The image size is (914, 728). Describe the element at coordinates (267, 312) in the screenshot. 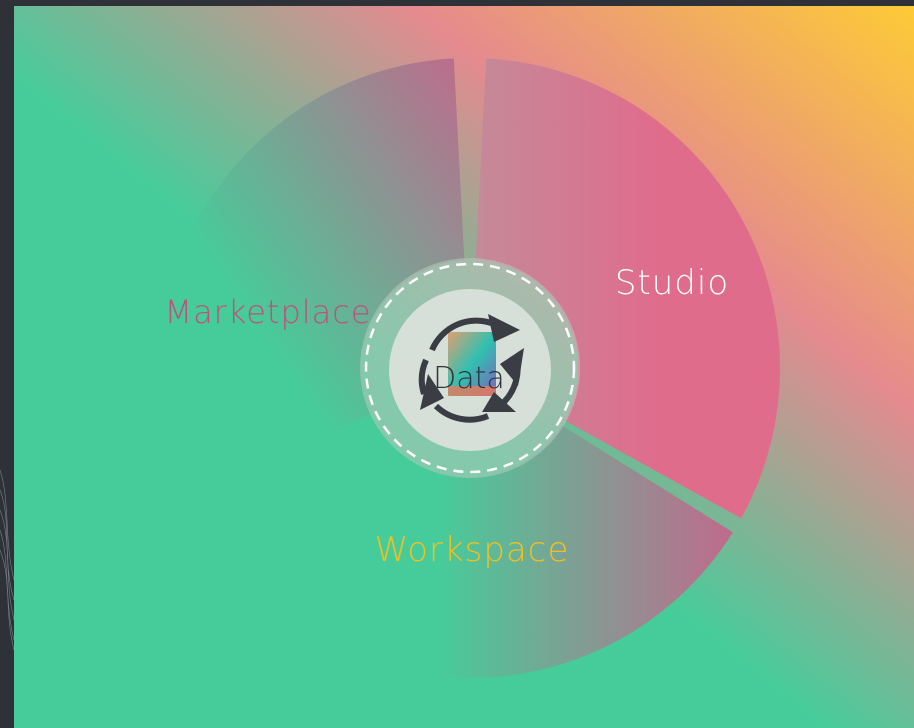

I see `segment-label-marketplace: Marketplace` at that location.